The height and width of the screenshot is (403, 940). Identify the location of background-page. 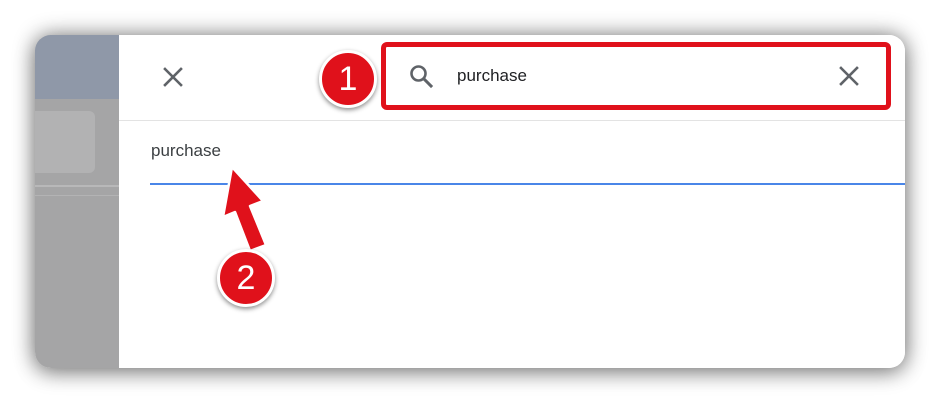
(77, 201).